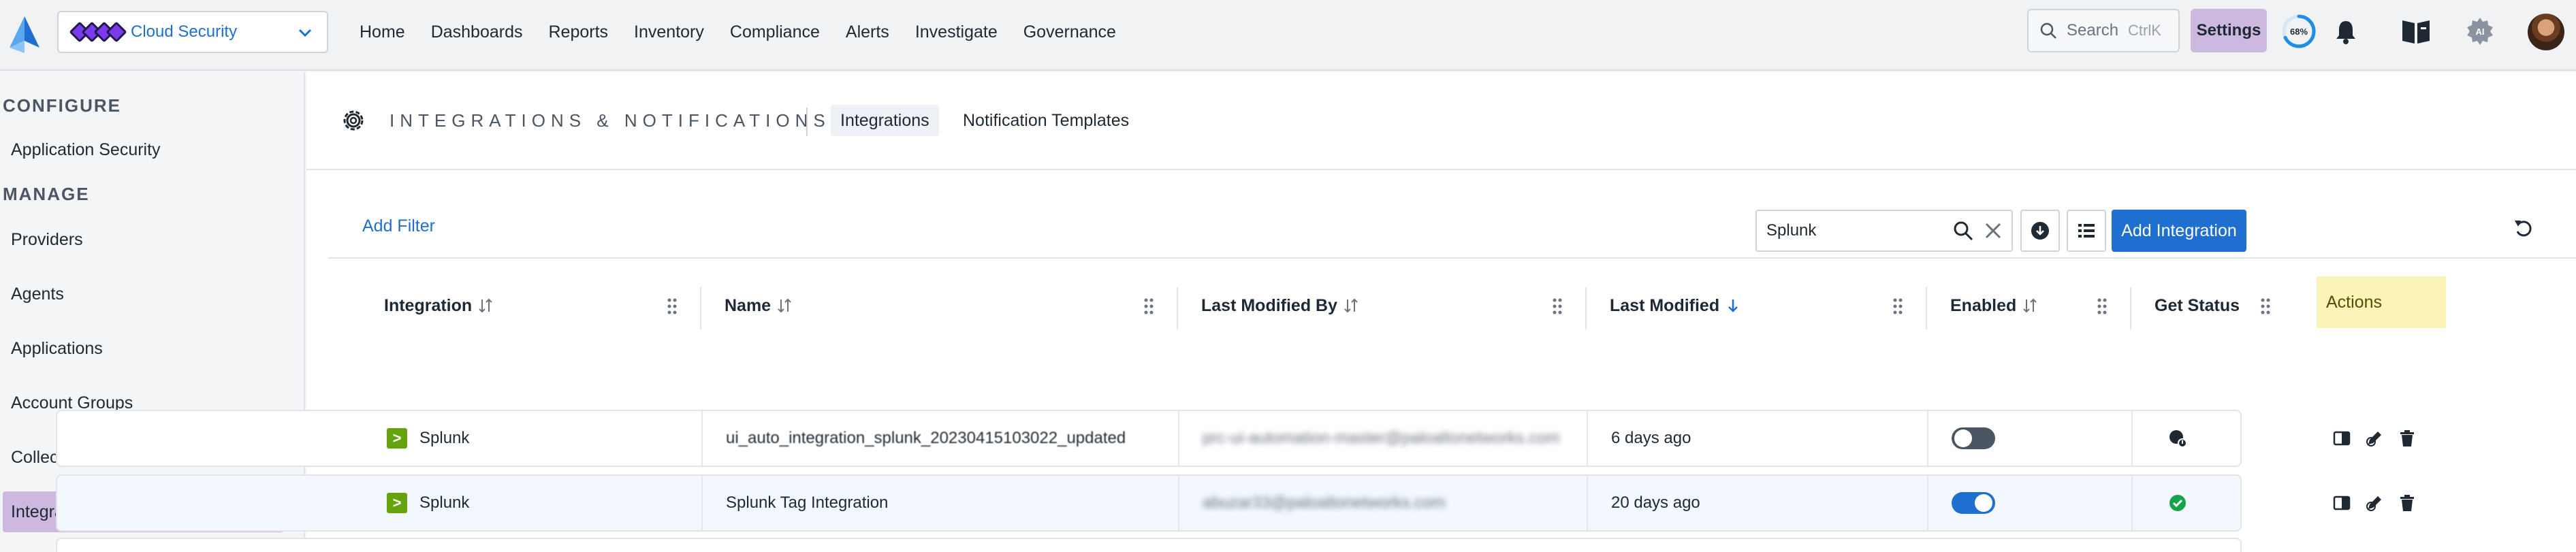  I want to click on user-avatar, so click(2546, 32).